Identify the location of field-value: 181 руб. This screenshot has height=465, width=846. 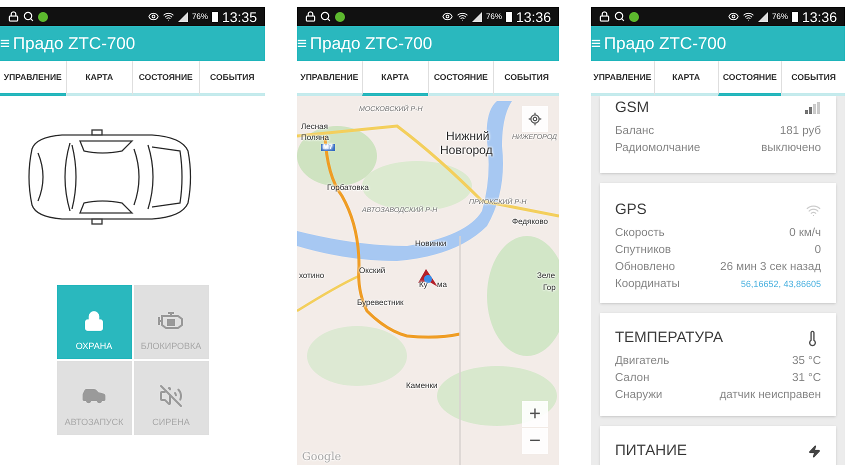
(800, 131).